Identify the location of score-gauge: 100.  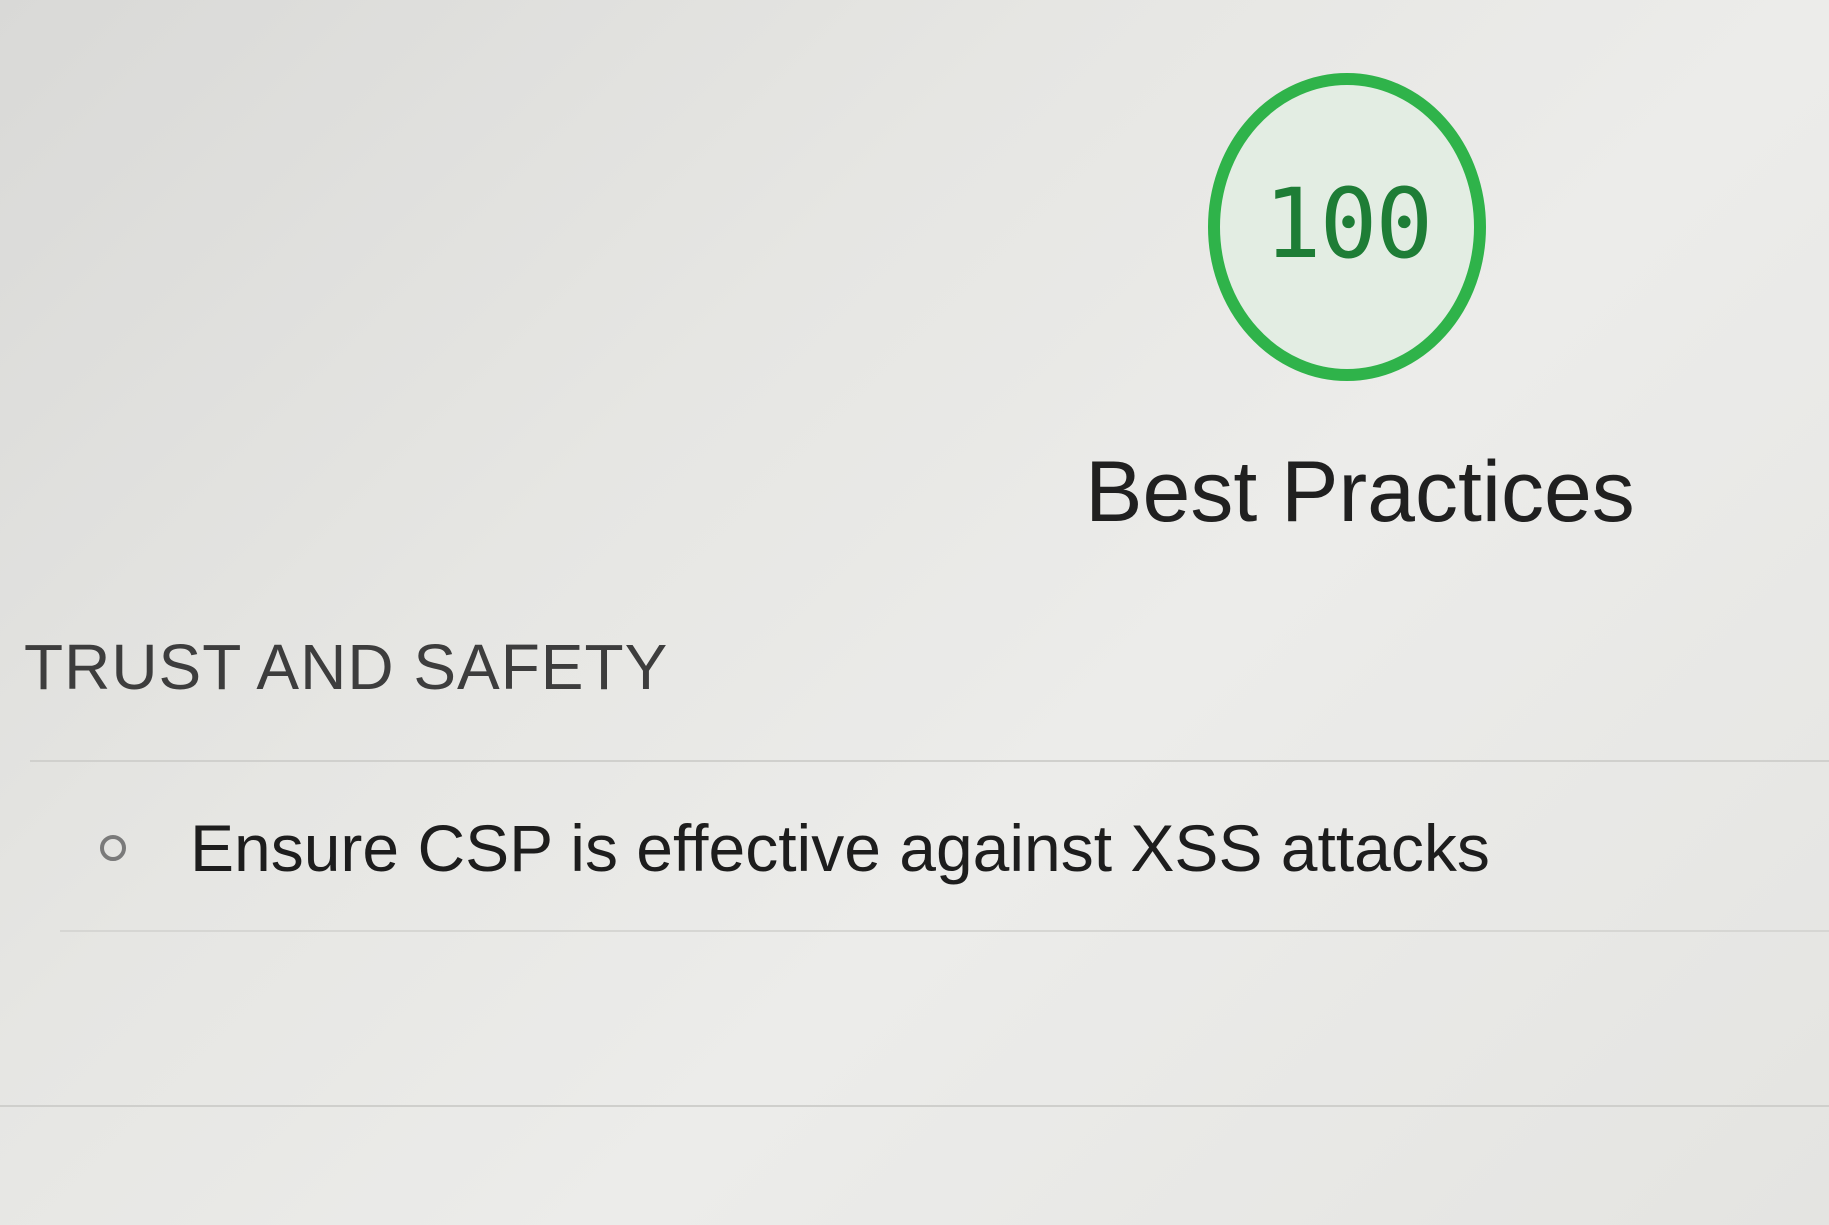
(1347, 227).